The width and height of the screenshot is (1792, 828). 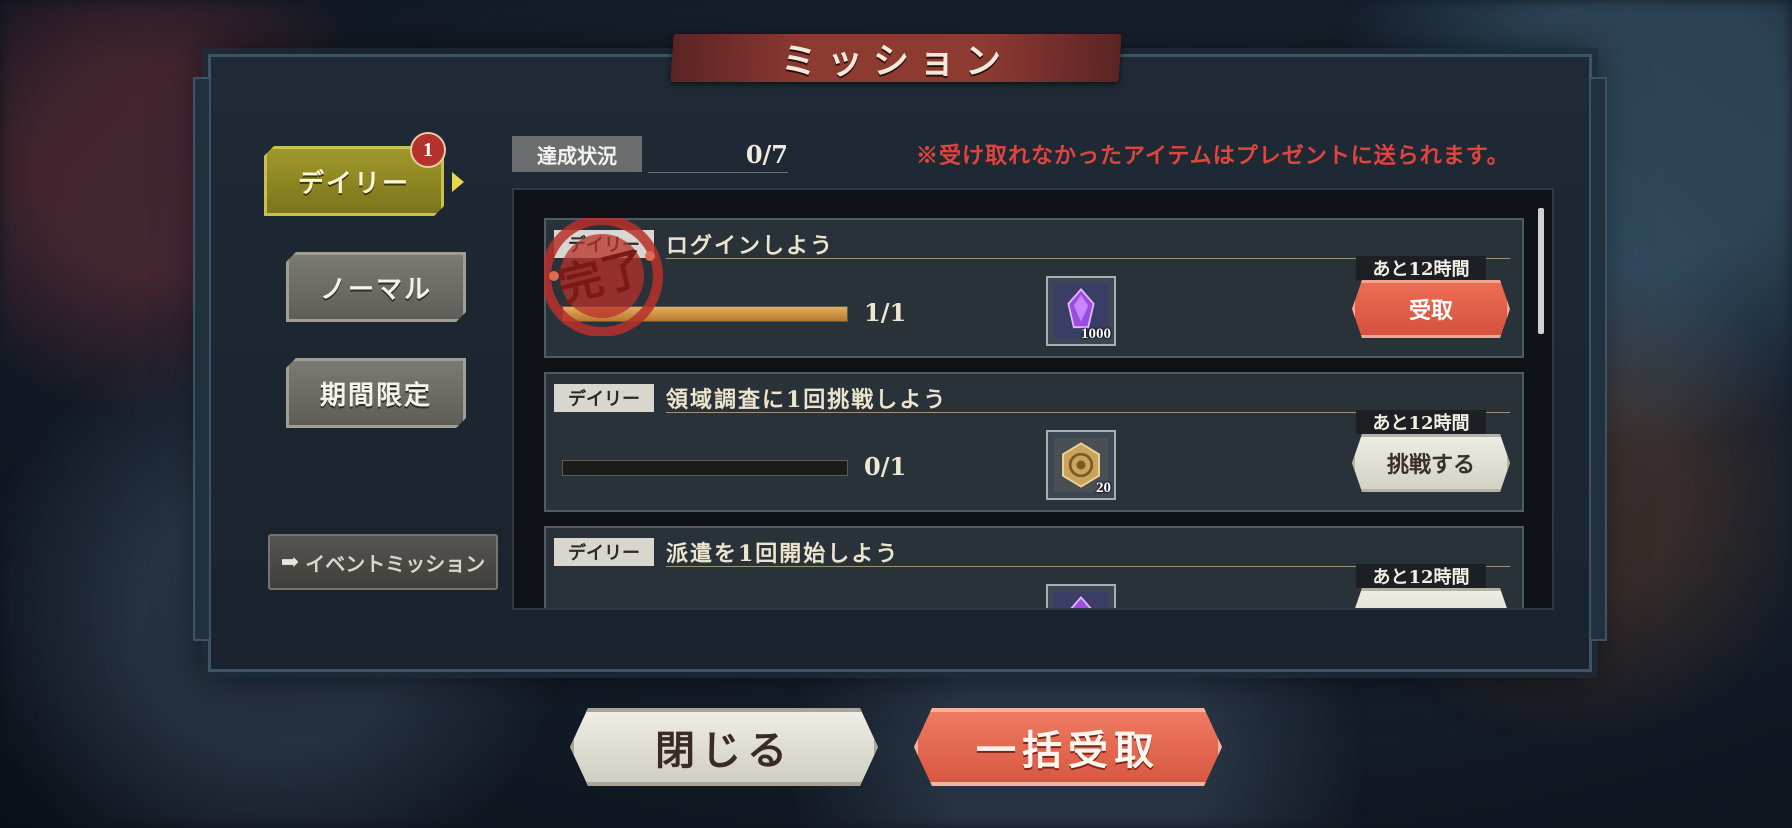 I want to click on purple-crystal-icon, so click(x=1081, y=600).